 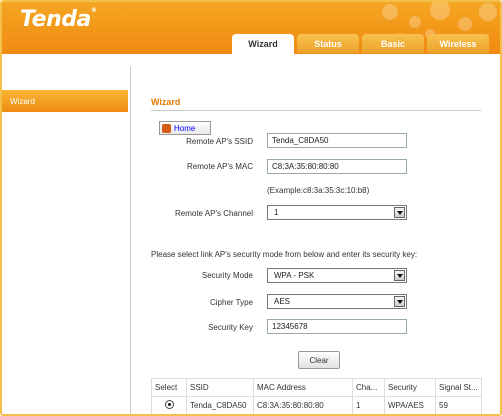 I want to click on cipher-type-select: AES, so click(x=337, y=301).